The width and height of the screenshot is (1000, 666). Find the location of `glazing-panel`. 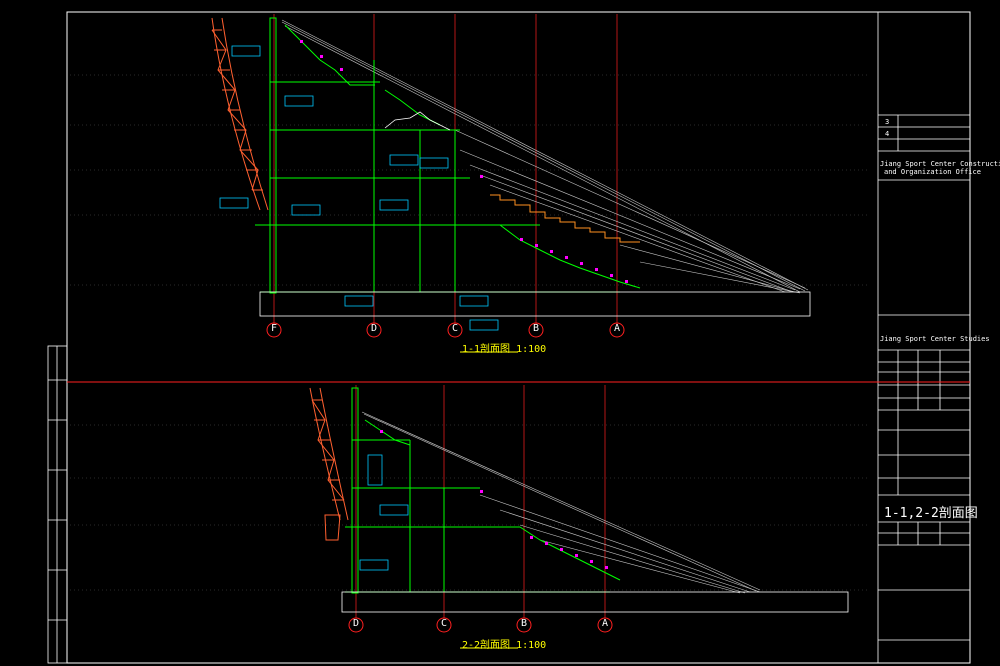

glazing-panel is located at coordinates (375, 470).